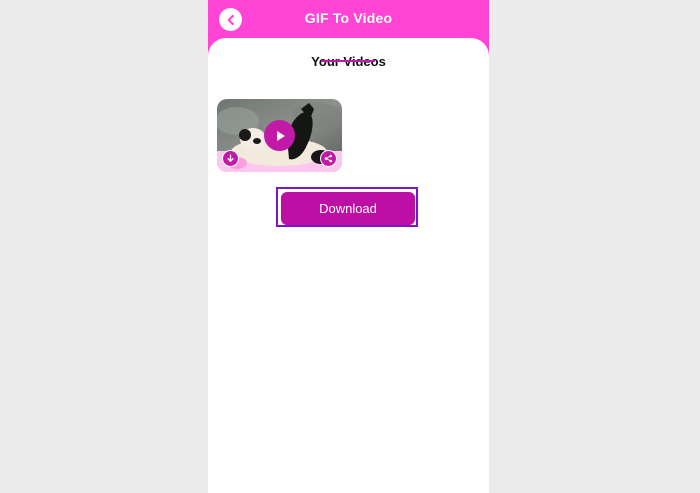 The image size is (700, 493). I want to click on video-download-button, so click(230, 158).